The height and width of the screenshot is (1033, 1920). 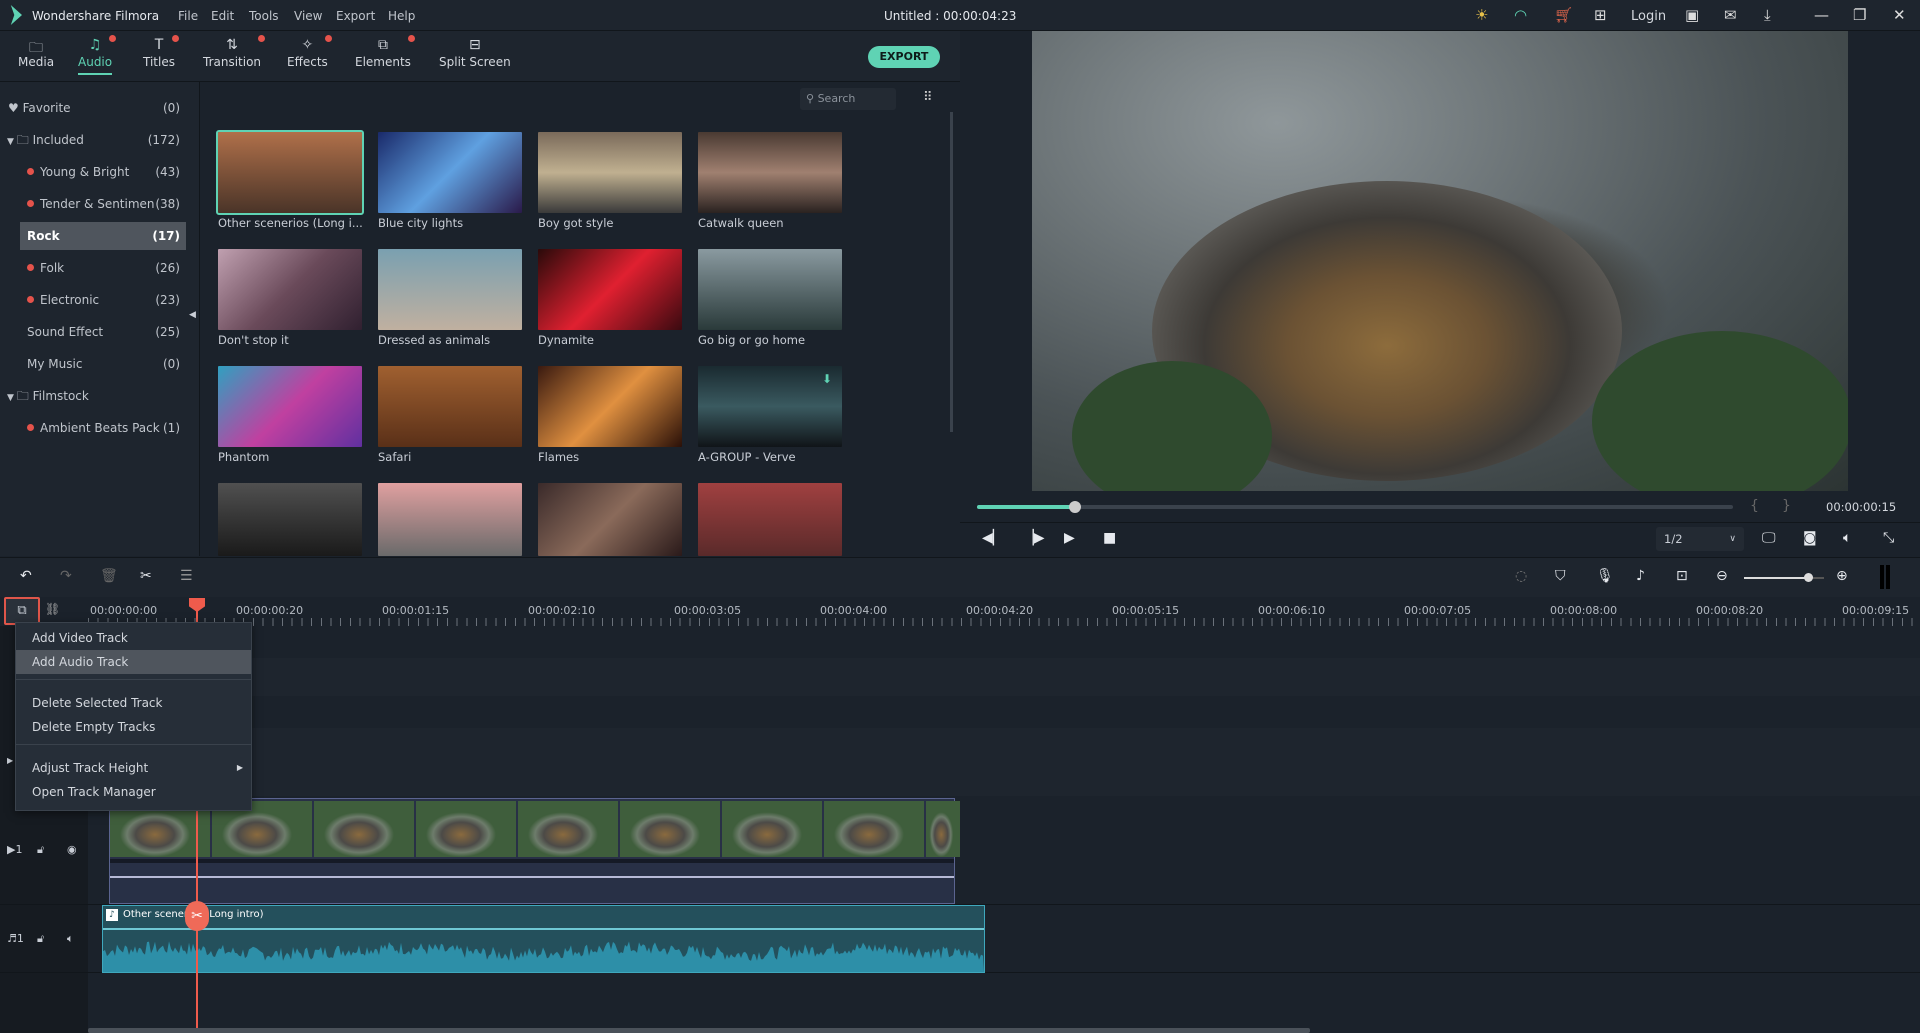 What do you see at coordinates (1899, 15) in the screenshot?
I see `close-icon: ✕` at bounding box center [1899, 15].